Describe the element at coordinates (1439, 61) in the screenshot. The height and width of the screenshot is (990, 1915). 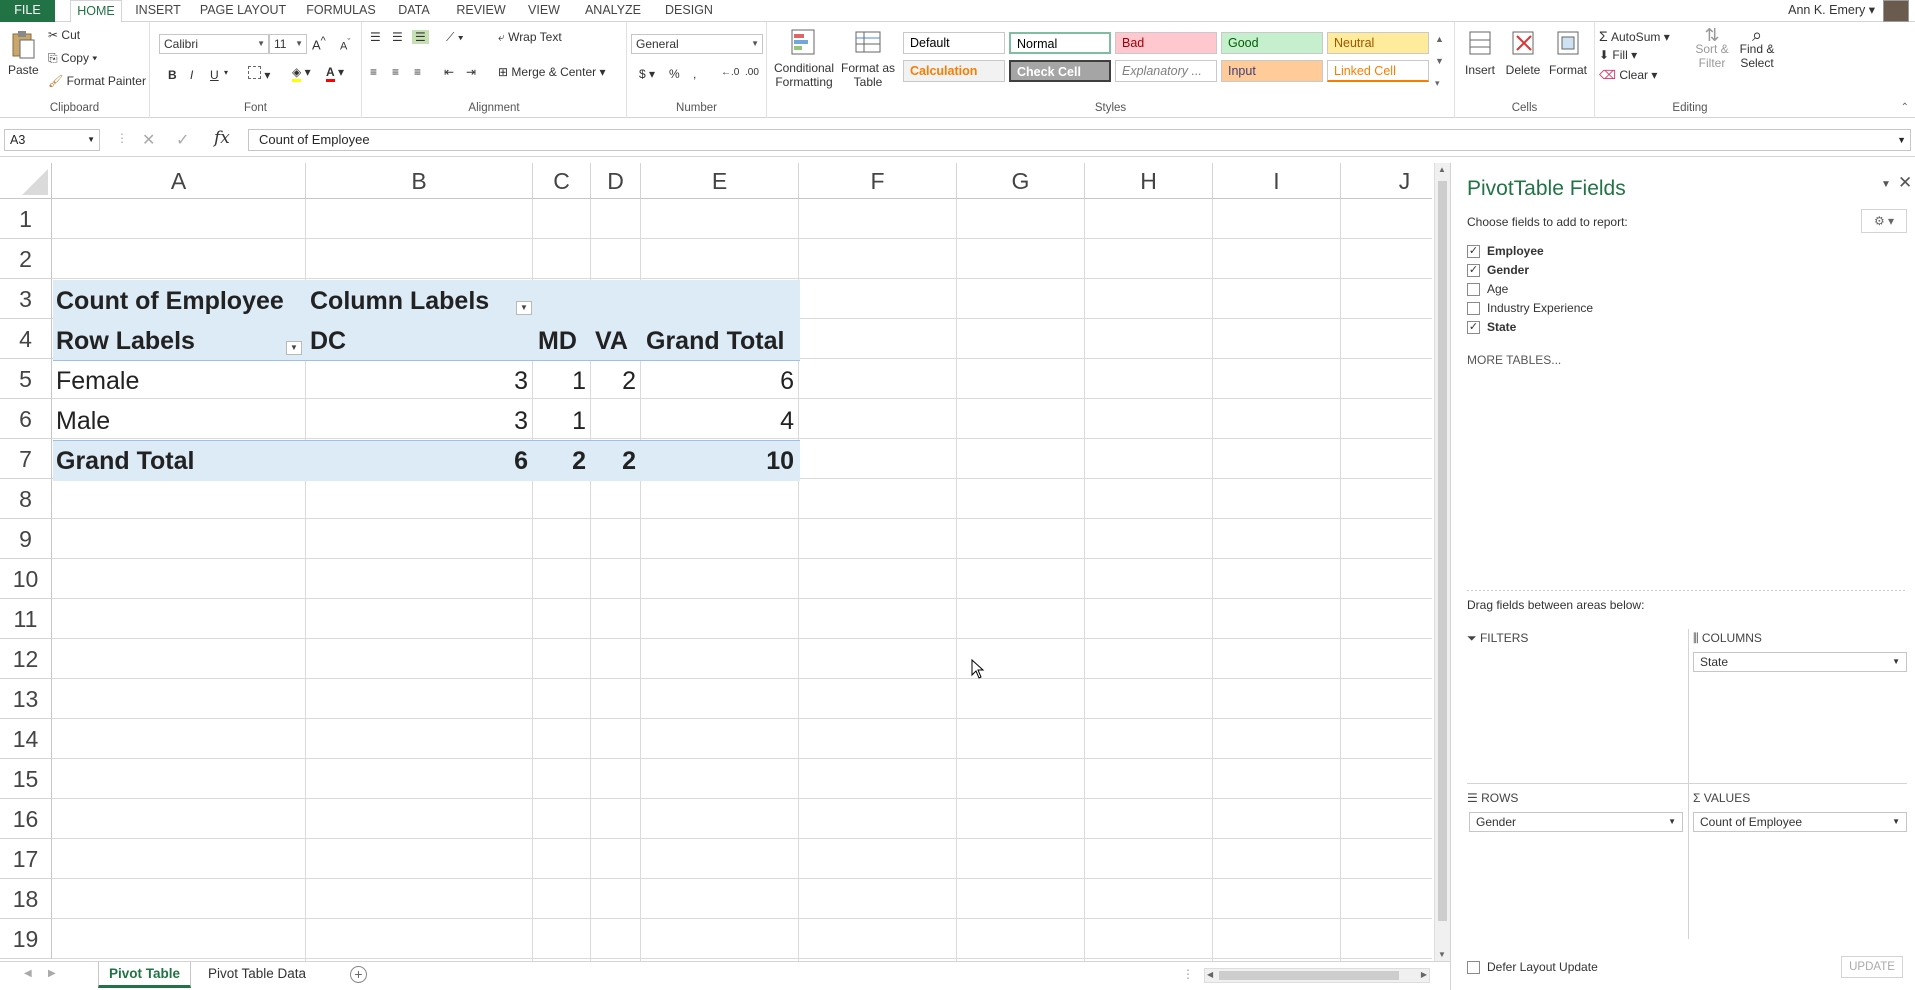
I see `styles-scroll-icon: ▲ ▼ ▾` at that location.